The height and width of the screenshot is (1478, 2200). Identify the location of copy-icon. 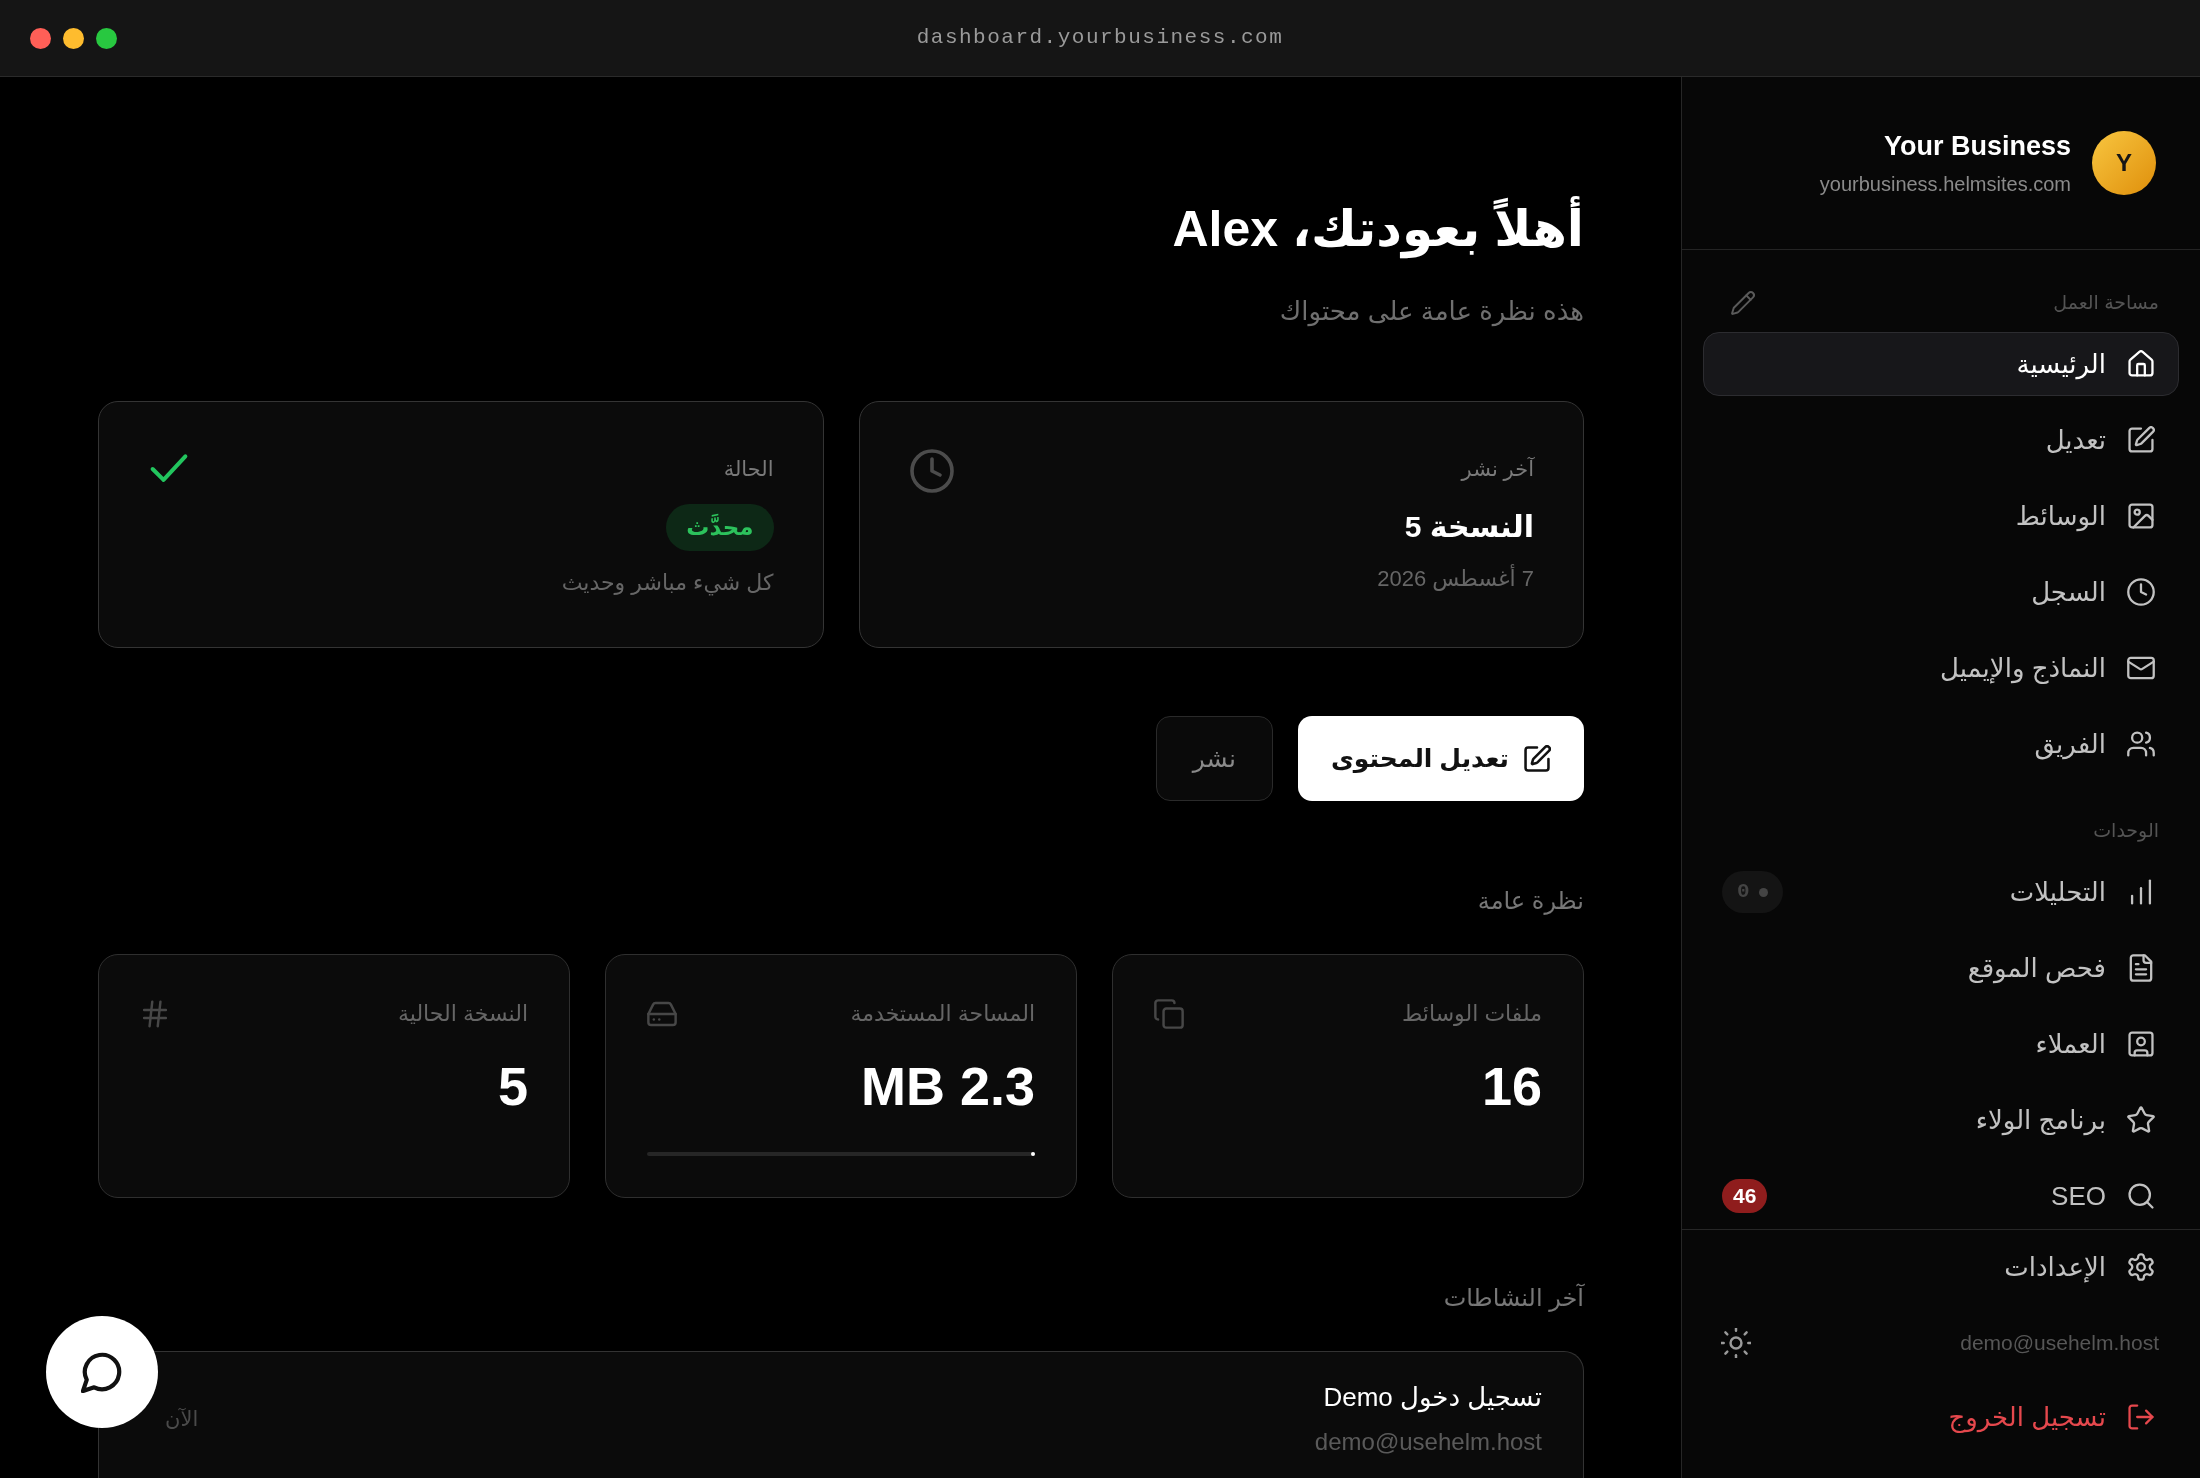
(1169, 1014).